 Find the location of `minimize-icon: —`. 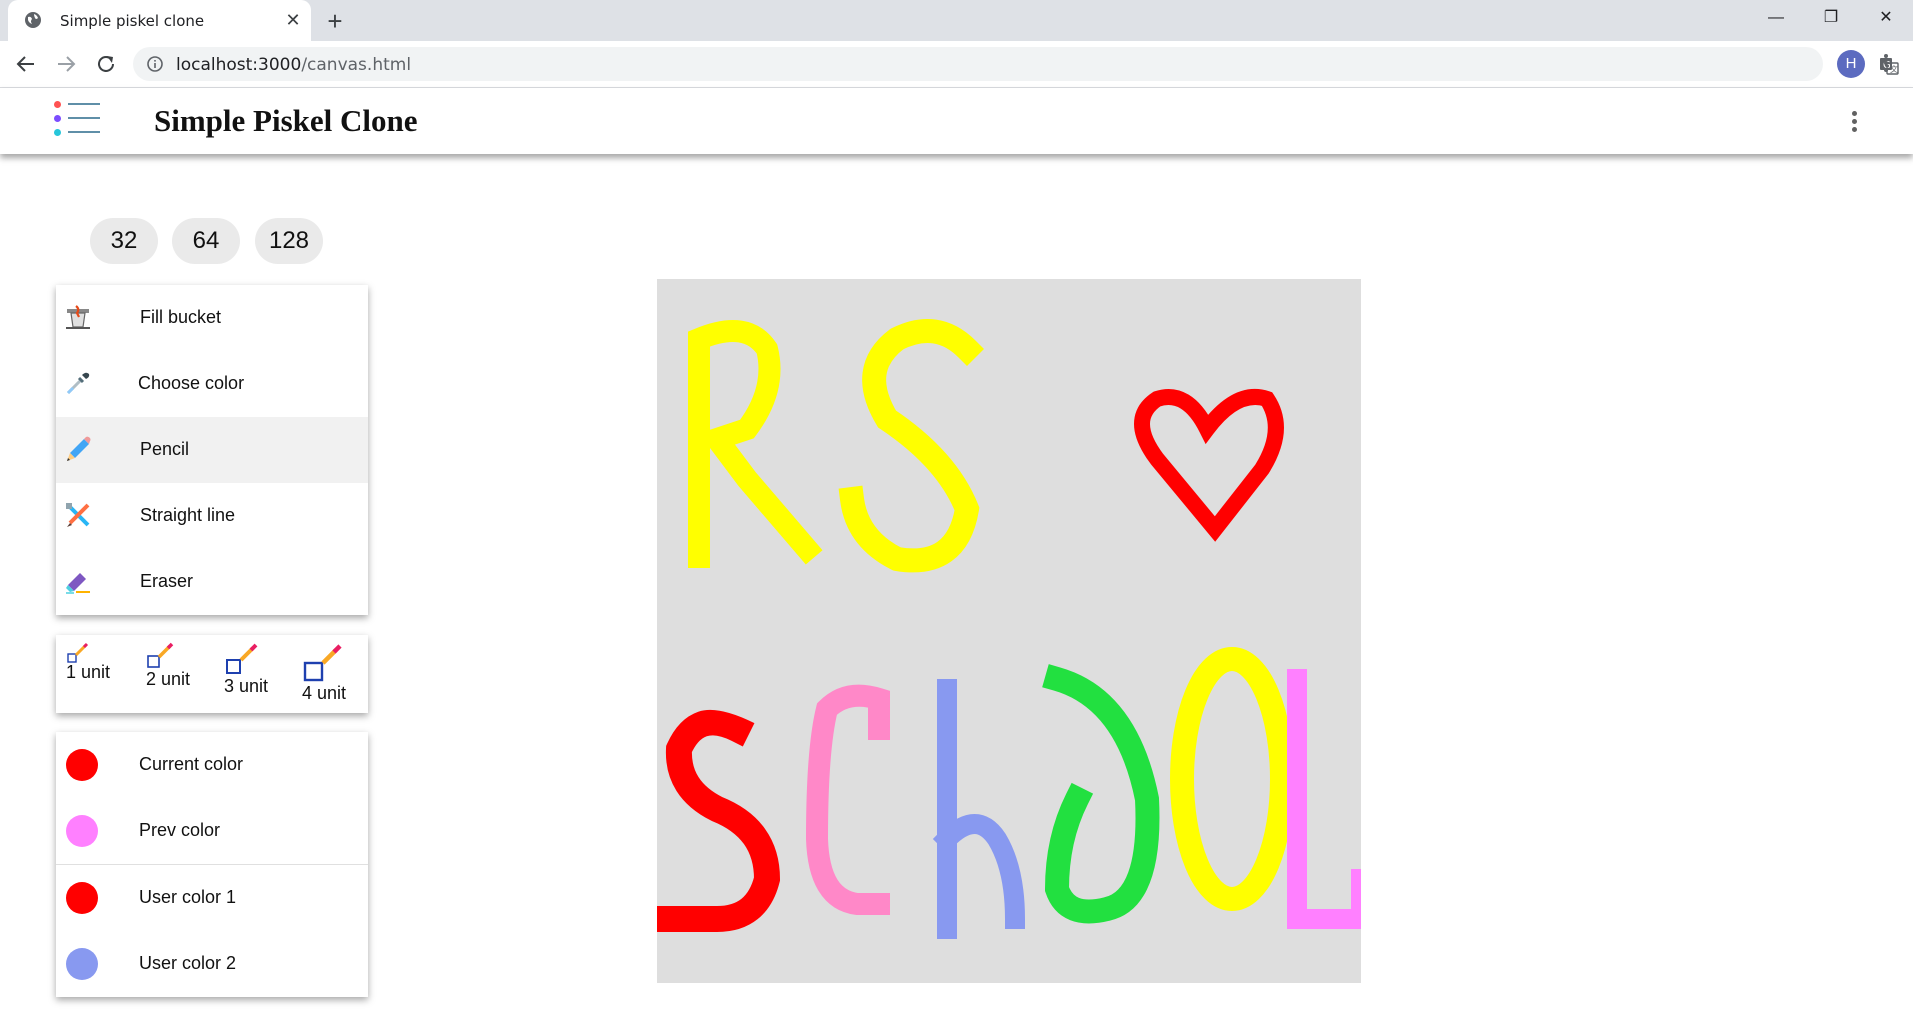

minimize-icon: — is located at coordinates (1776, 18).